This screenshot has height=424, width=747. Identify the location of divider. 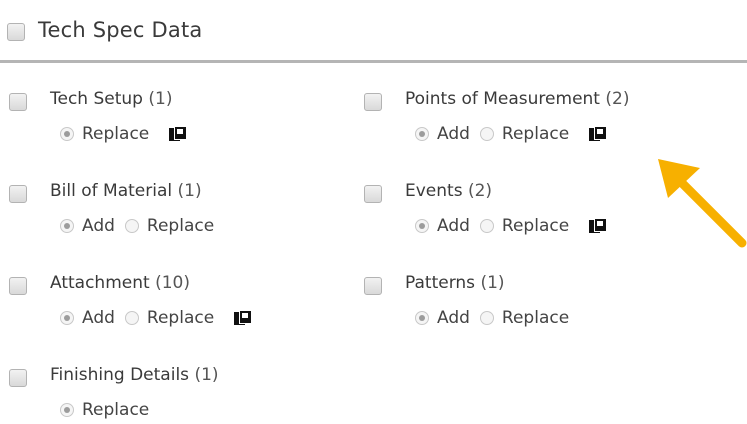
(373, 61).